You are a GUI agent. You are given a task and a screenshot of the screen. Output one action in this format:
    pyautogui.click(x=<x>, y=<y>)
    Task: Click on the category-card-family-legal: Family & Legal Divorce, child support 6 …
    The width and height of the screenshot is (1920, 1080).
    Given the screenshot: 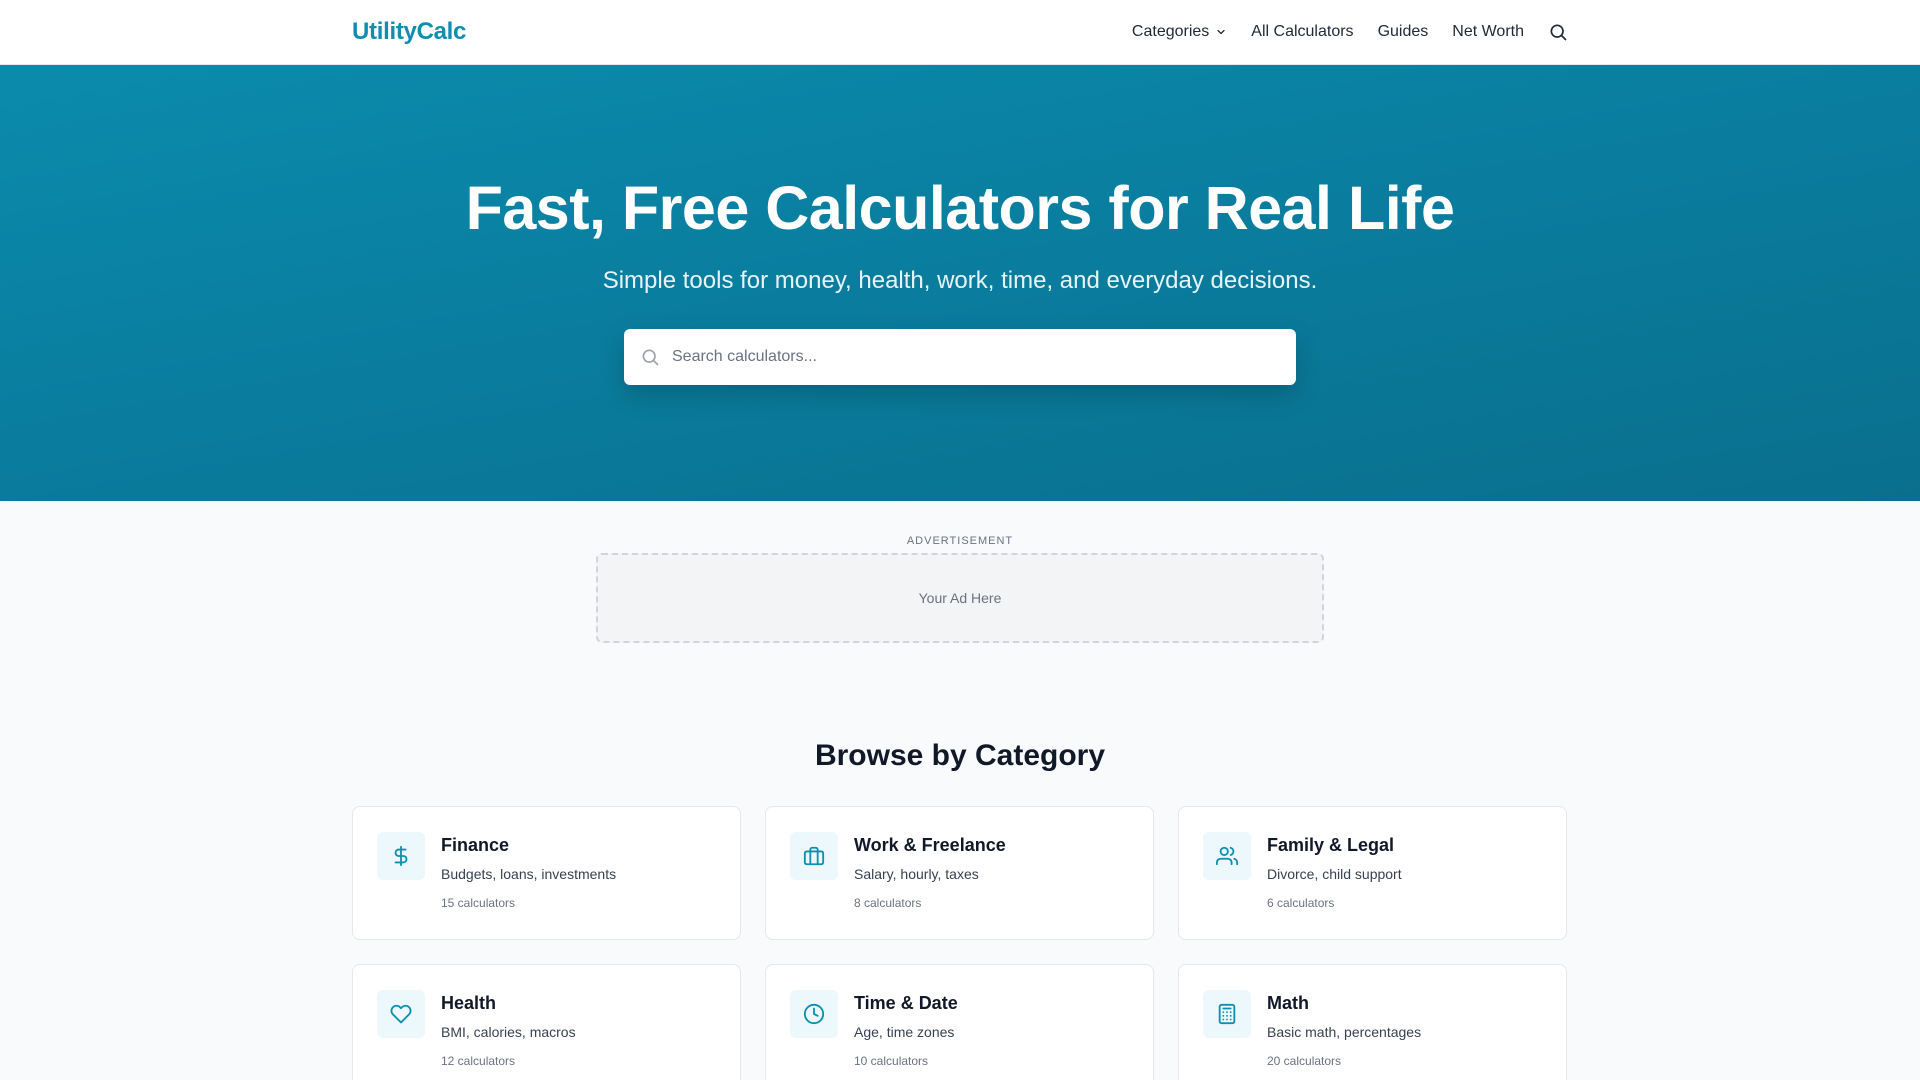 What is the action you would take?
    pyautogui.click(x=1372, y=873)
    